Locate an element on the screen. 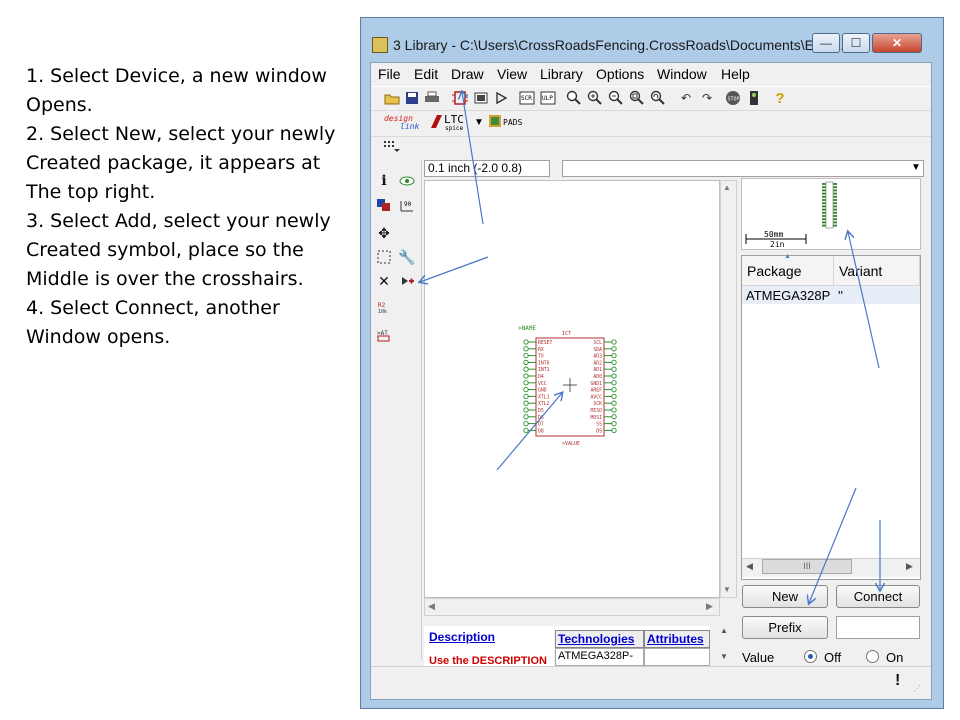 The image size is (960, 720). arrow-to-crosshair is located at coordinates (529, 432).